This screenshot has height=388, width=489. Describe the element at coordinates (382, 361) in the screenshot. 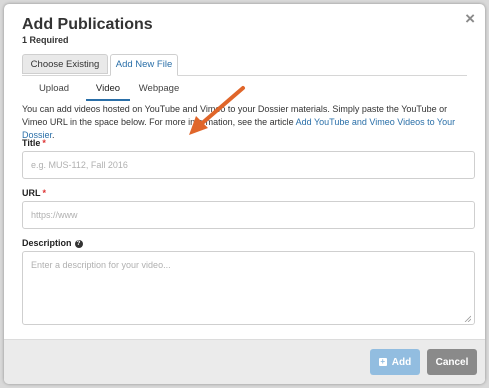

I see `plus-square-icon: +` at that location.